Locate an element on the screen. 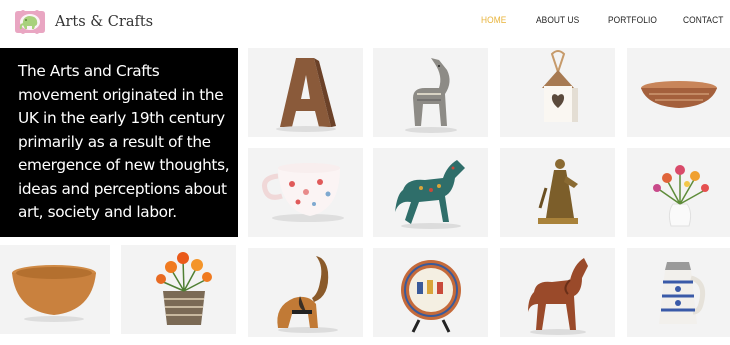 The width and height of the screenshot is (730, 345). gallery-item-floral-teacup is located at coordinates (305, 192).